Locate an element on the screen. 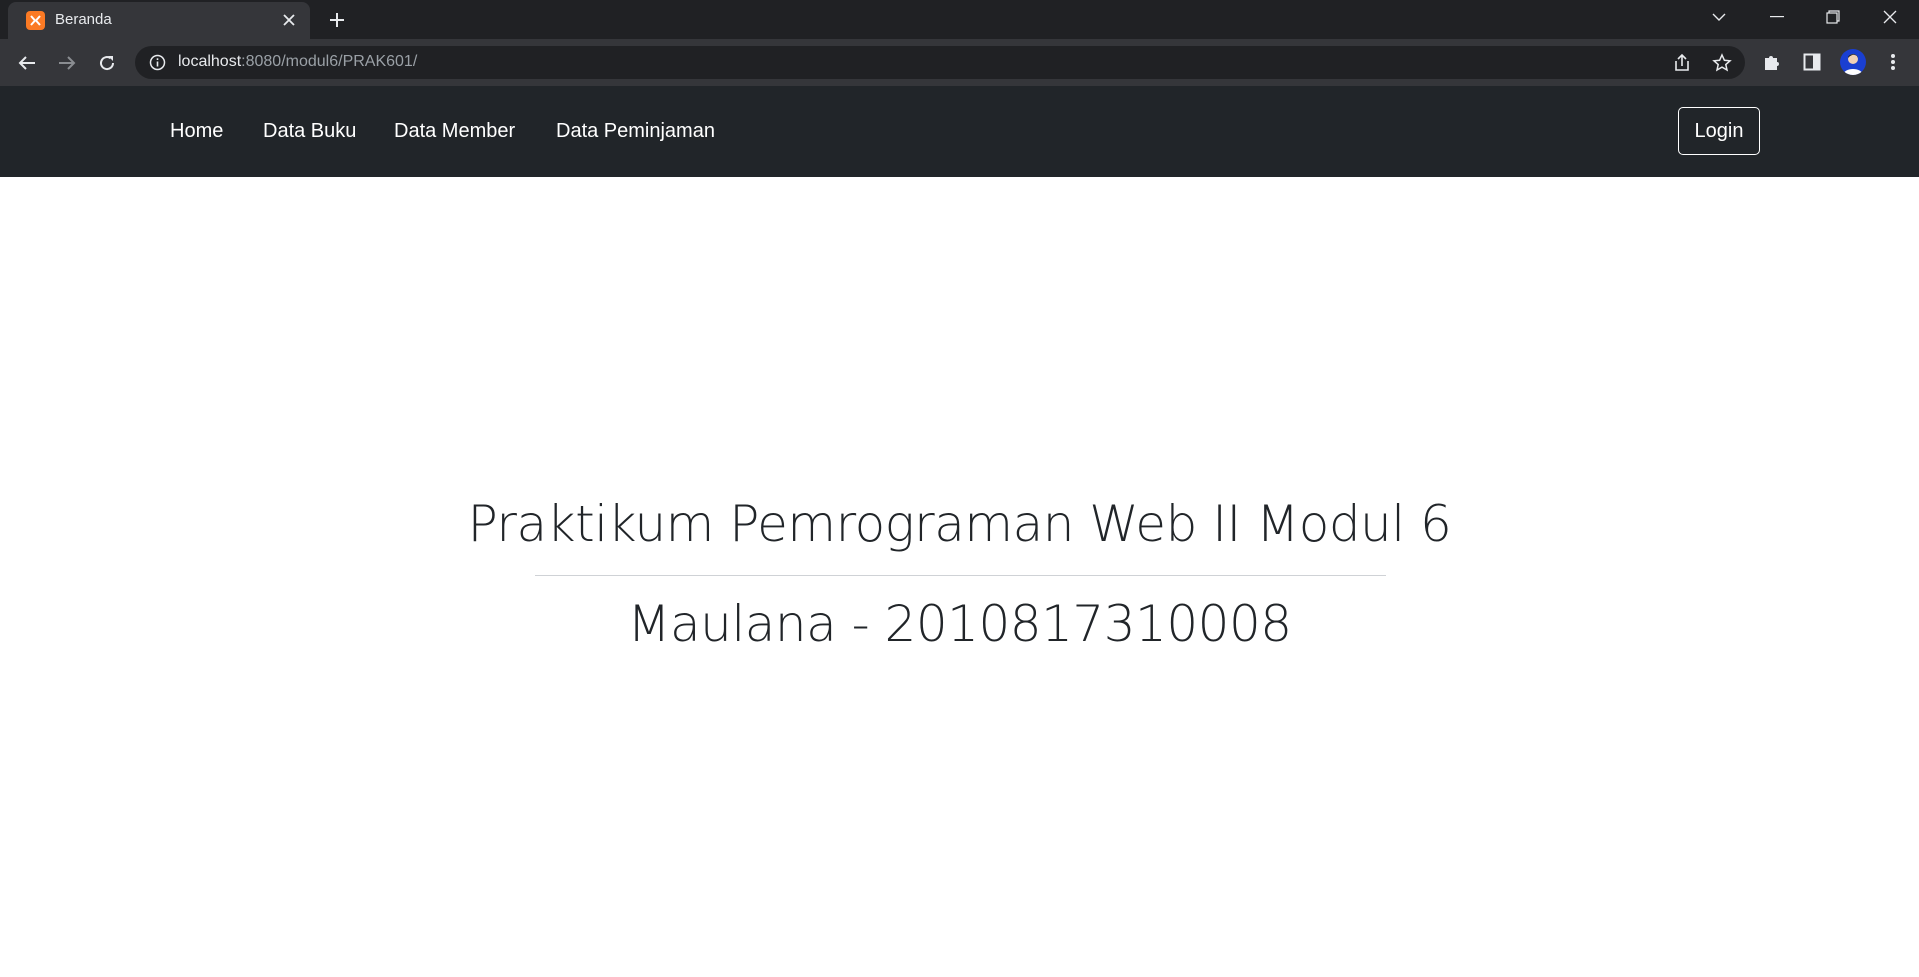  page-title: Praktikum Pemrograman Web II Modul 6 is located at coordinates (959, 524).